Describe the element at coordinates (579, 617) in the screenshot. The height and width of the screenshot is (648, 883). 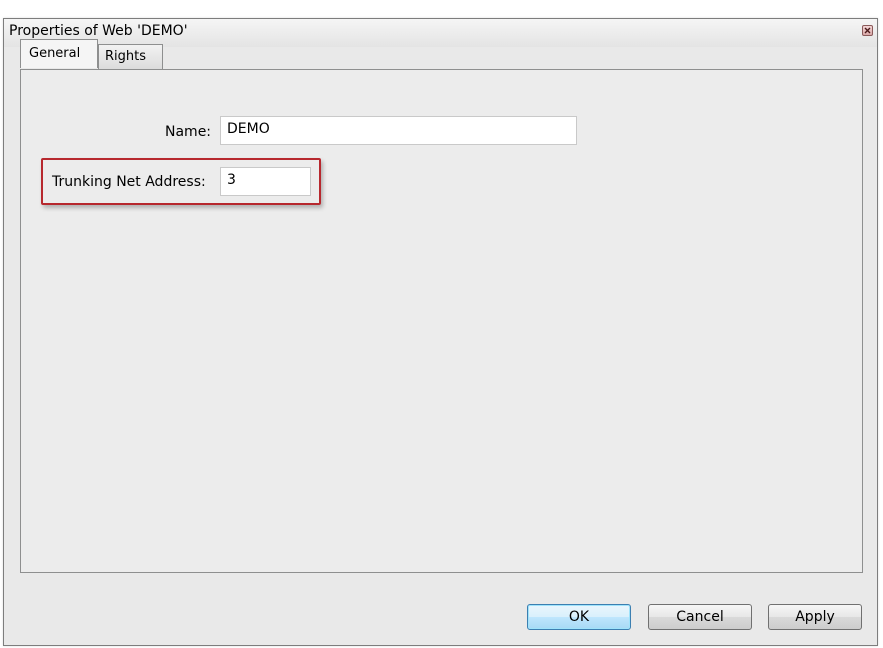
I see `ok-button: OK` at that location.